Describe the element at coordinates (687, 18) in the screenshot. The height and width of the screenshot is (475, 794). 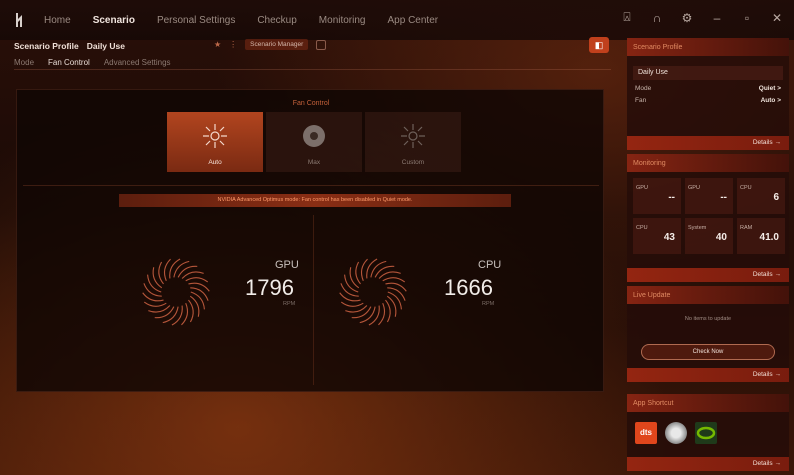
I see `gear-icon: ⚙` at that location.